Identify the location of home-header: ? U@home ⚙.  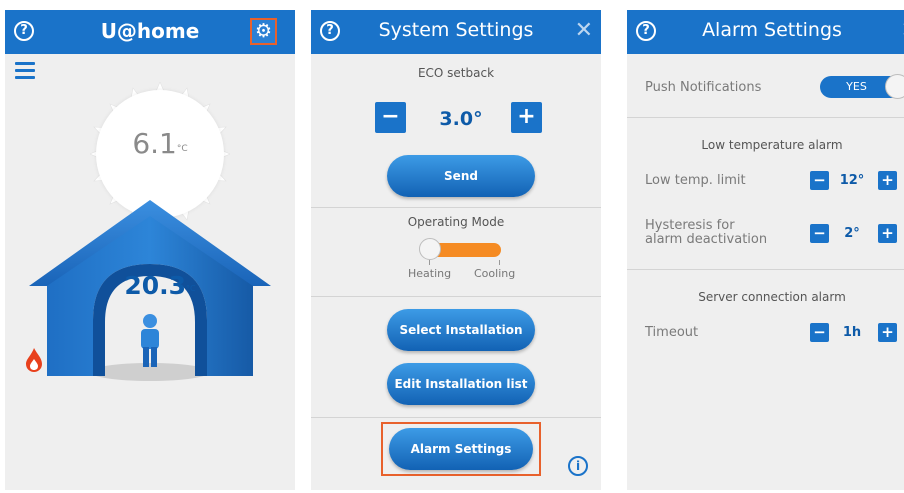
(150, 32).